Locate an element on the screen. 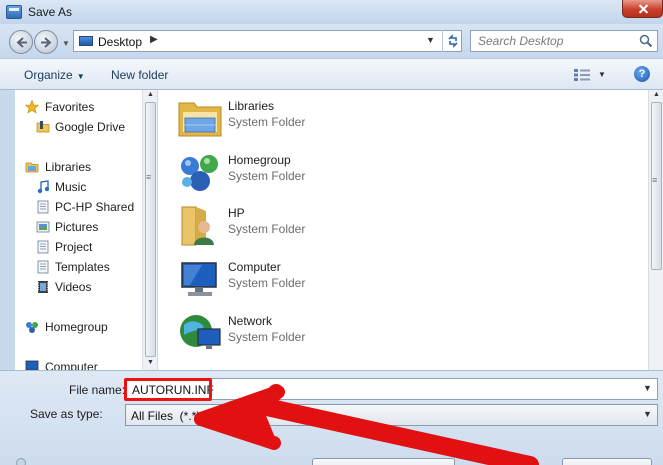  sidebar-item-label: Templates is located at coordinates (82, 267).